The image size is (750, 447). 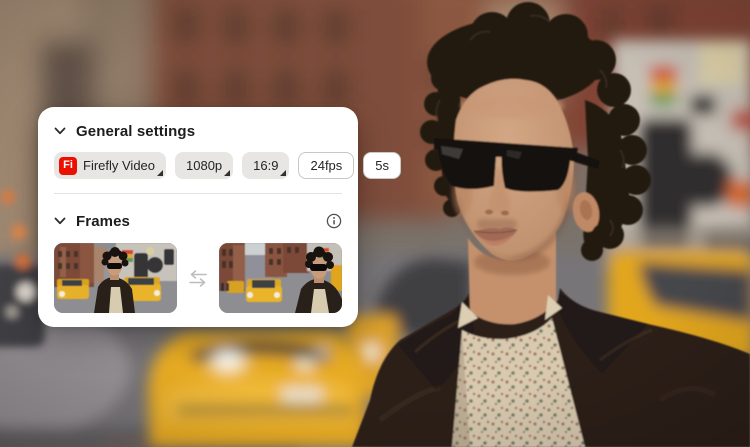 What do you see at coordinates (198, 193) in the screenshot?
I see `section-divider` at bounding box center [198, 193].